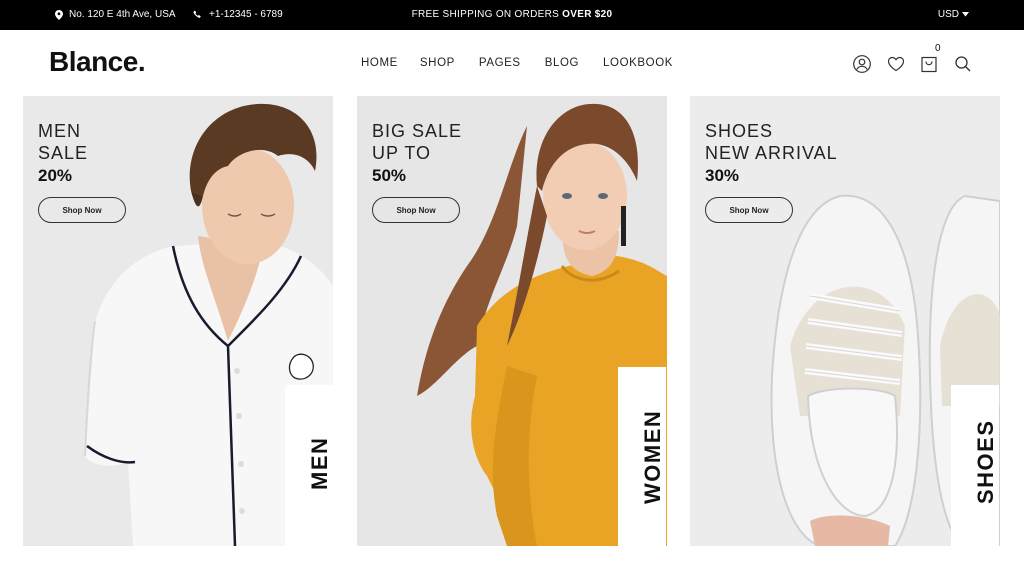  What do you see at coordinates (896, 64) in the screenshot?
I see `wishlist-heart-icon` at bounding box center [896, 64].